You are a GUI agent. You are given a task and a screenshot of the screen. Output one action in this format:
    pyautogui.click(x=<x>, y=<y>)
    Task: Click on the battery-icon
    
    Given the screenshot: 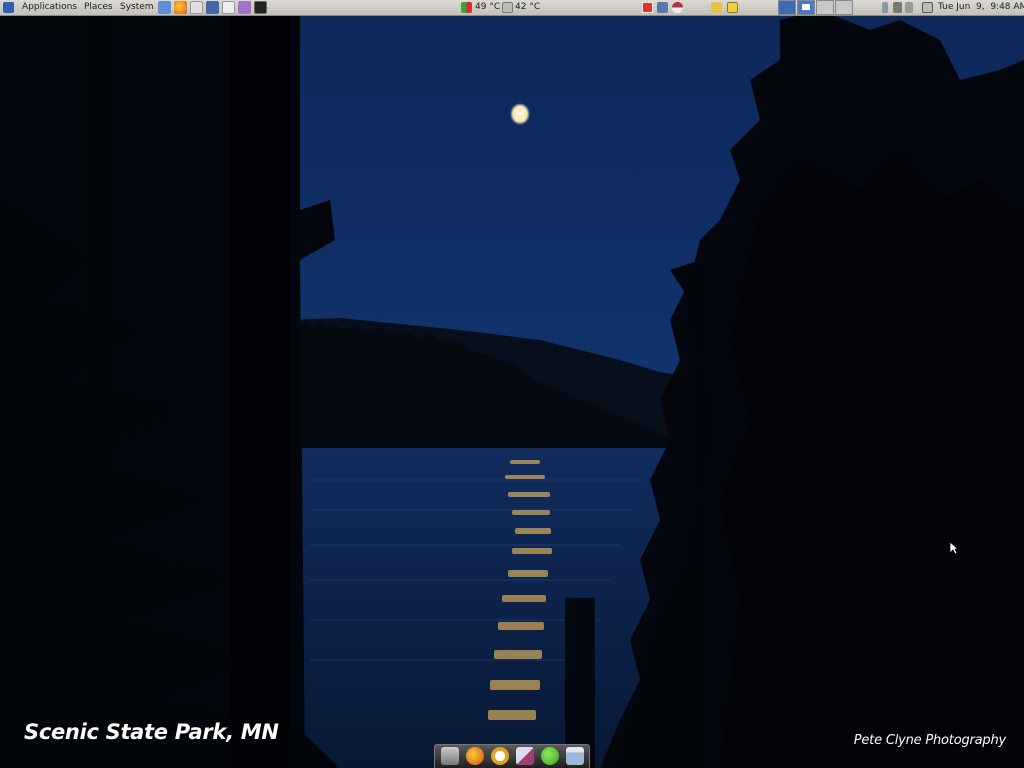 What is the action you would take?
    pyautogui.click(x=885, y=7)
    